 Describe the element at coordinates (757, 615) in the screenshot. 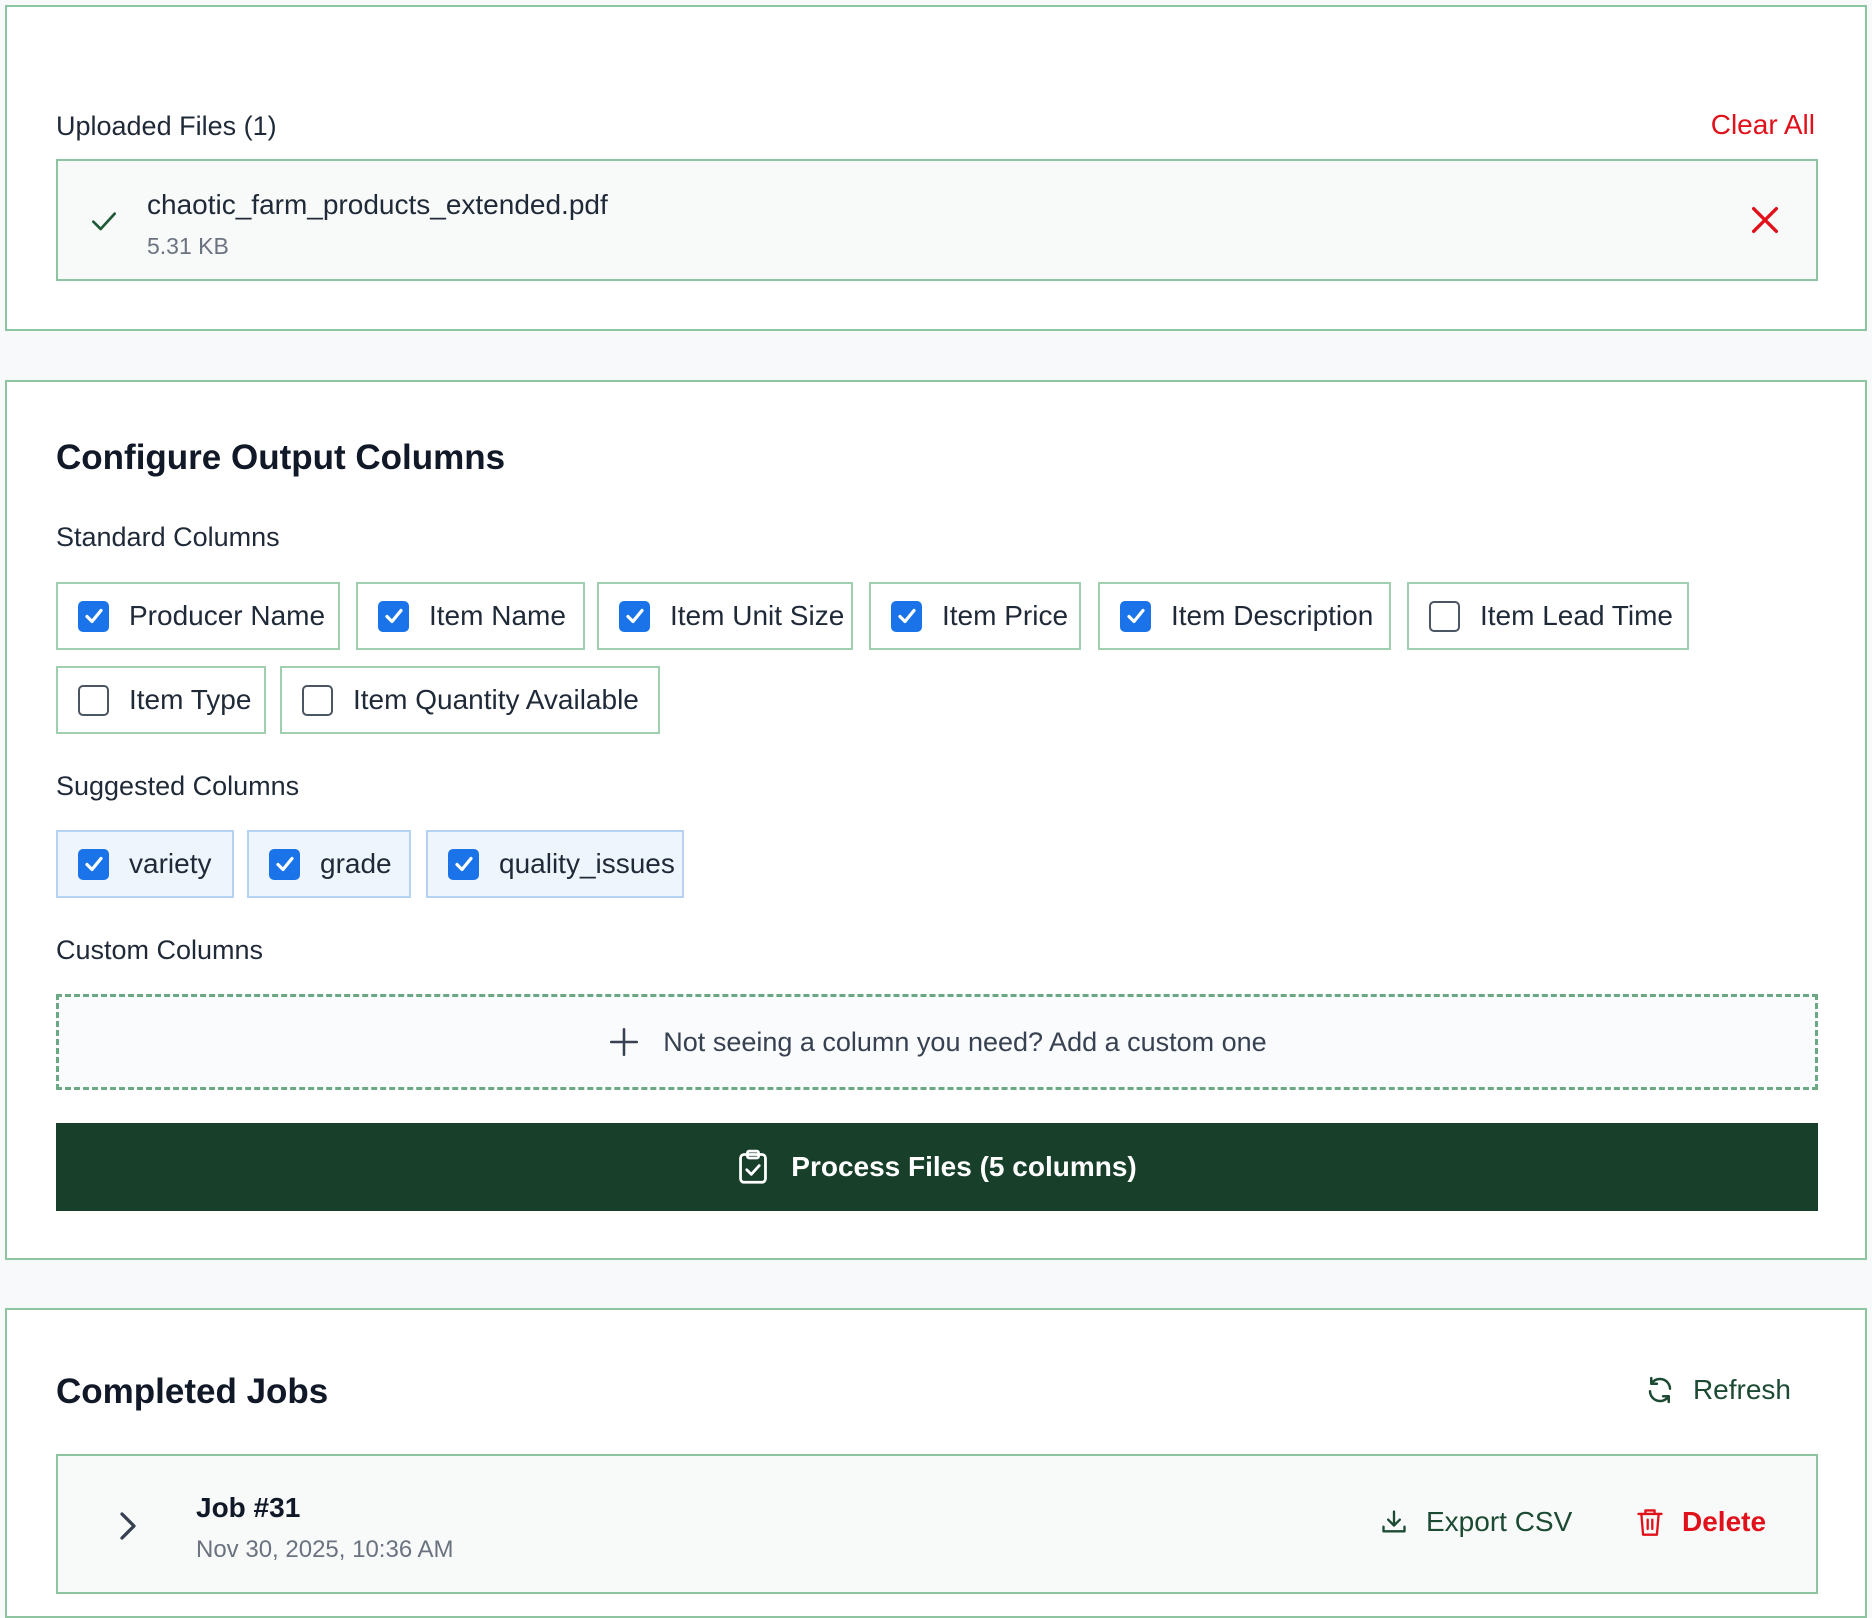

I see `column-chip-label: Item Unit Size` at that location.